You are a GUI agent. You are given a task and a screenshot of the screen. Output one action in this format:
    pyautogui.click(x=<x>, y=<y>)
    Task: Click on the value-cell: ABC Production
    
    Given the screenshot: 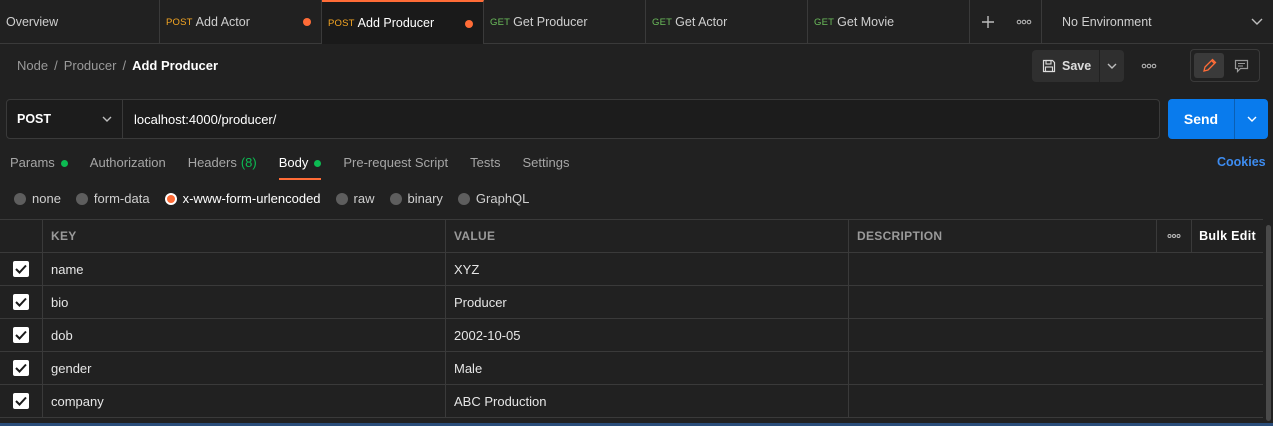 What is the action you would take?
    pyautogui.click(x=647, y=401)
    